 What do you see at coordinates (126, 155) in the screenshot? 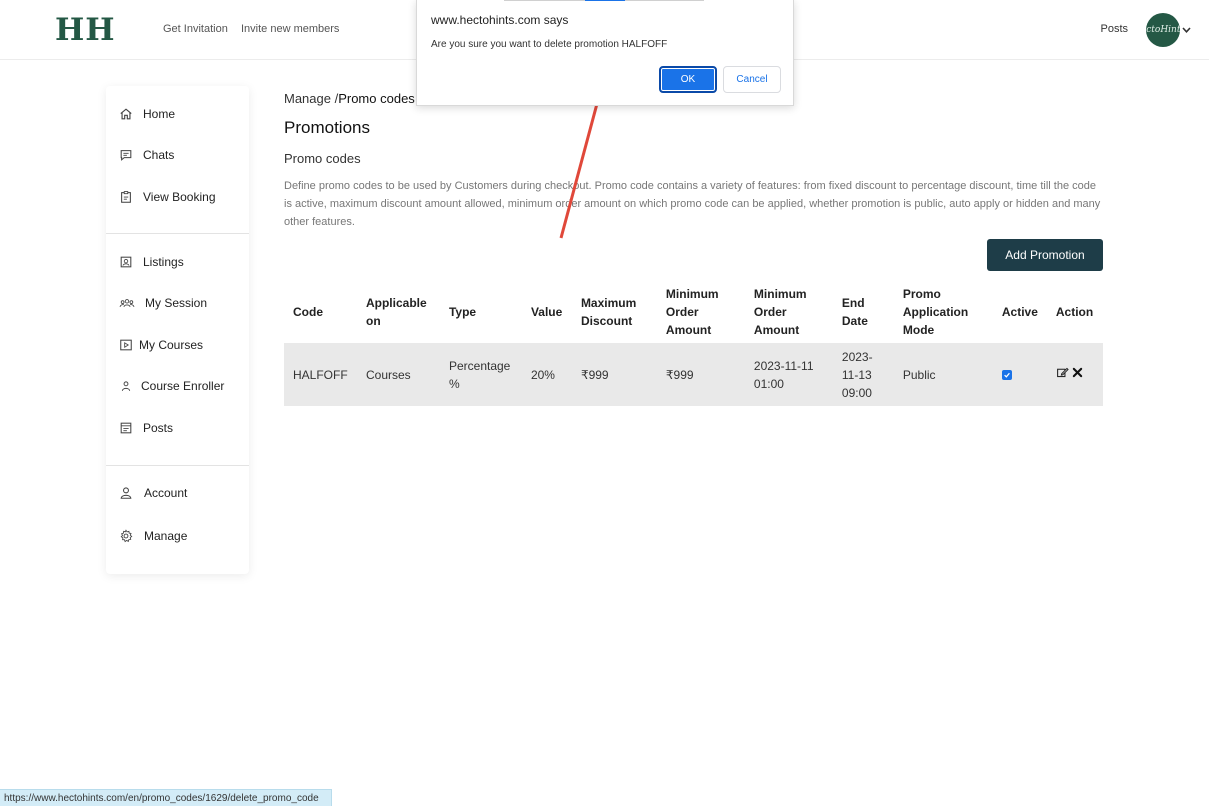
I see `chat-icon` at bounding box center [126, 155].